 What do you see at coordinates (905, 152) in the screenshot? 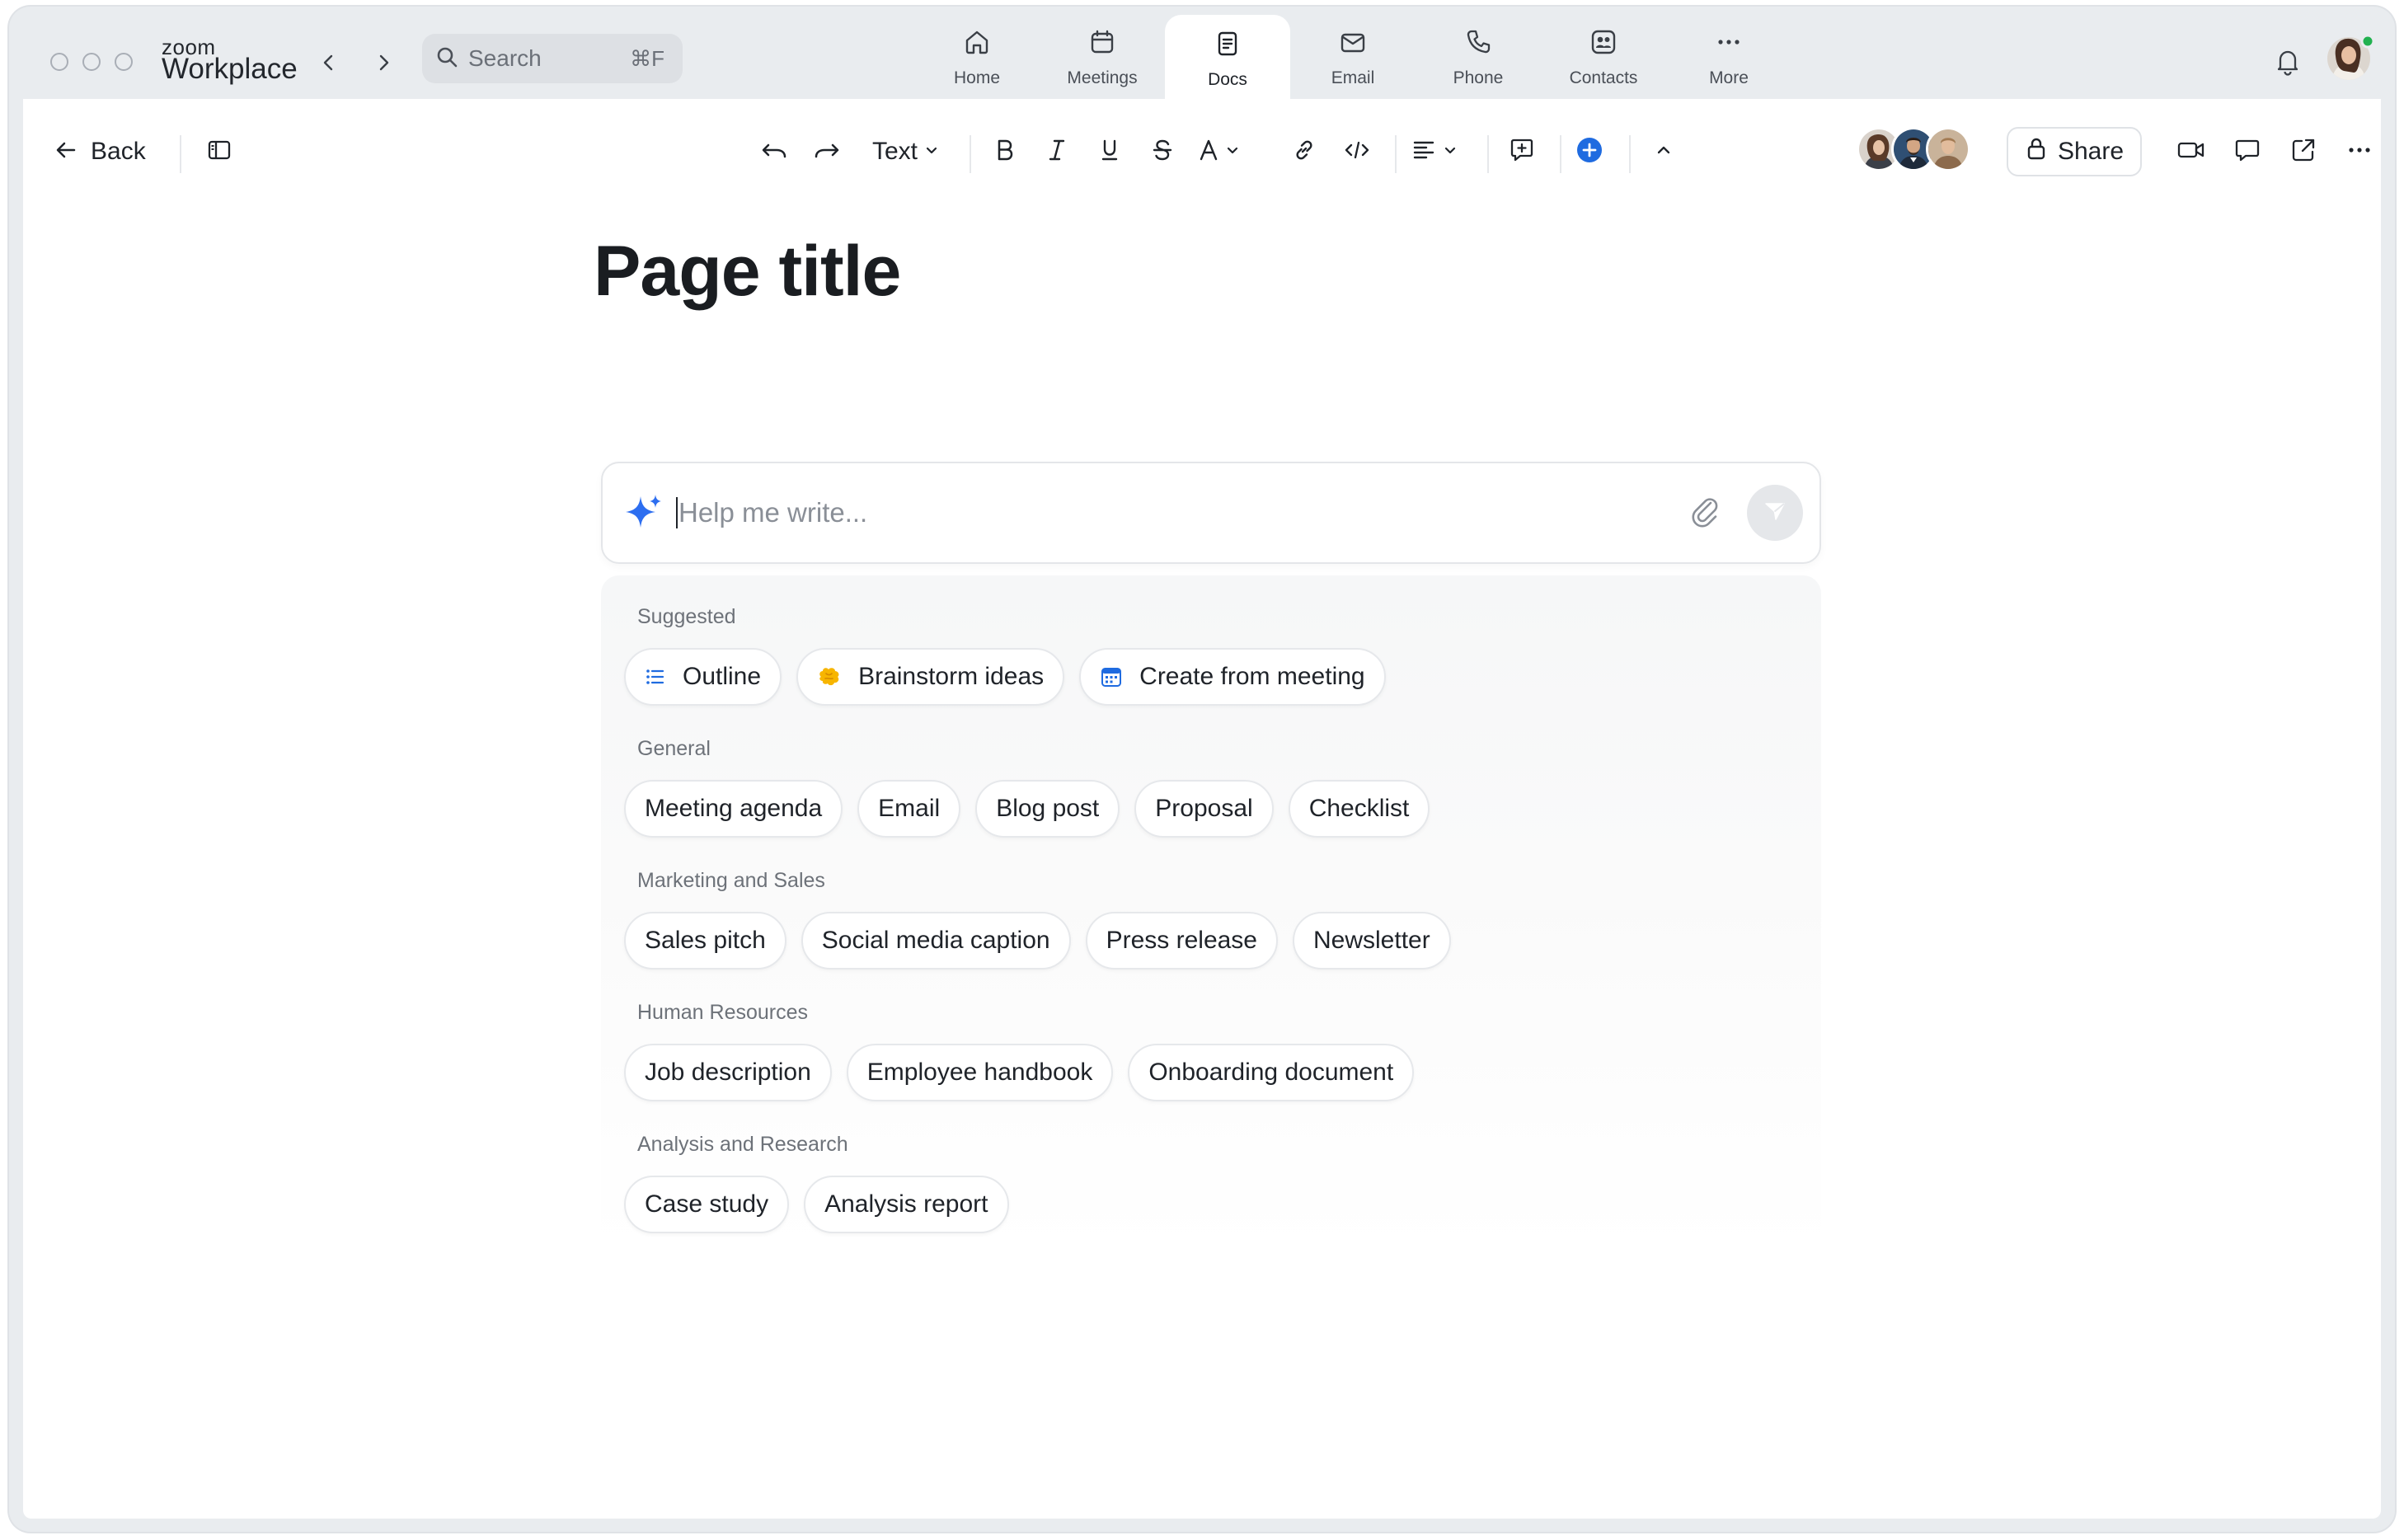
I see `text-style-dropdown: Text` at bounding box center [905, 152].